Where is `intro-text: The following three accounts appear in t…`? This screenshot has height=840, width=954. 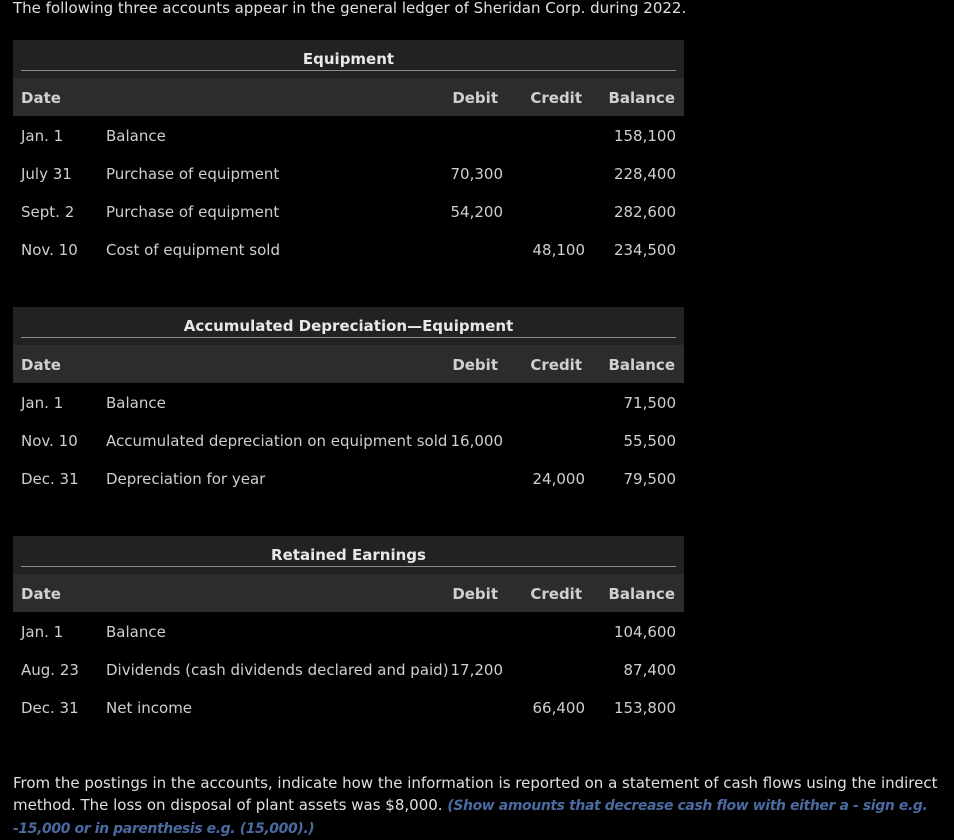
intro-text: The following three accounts appear in t… is located at coordinates (350, 8).